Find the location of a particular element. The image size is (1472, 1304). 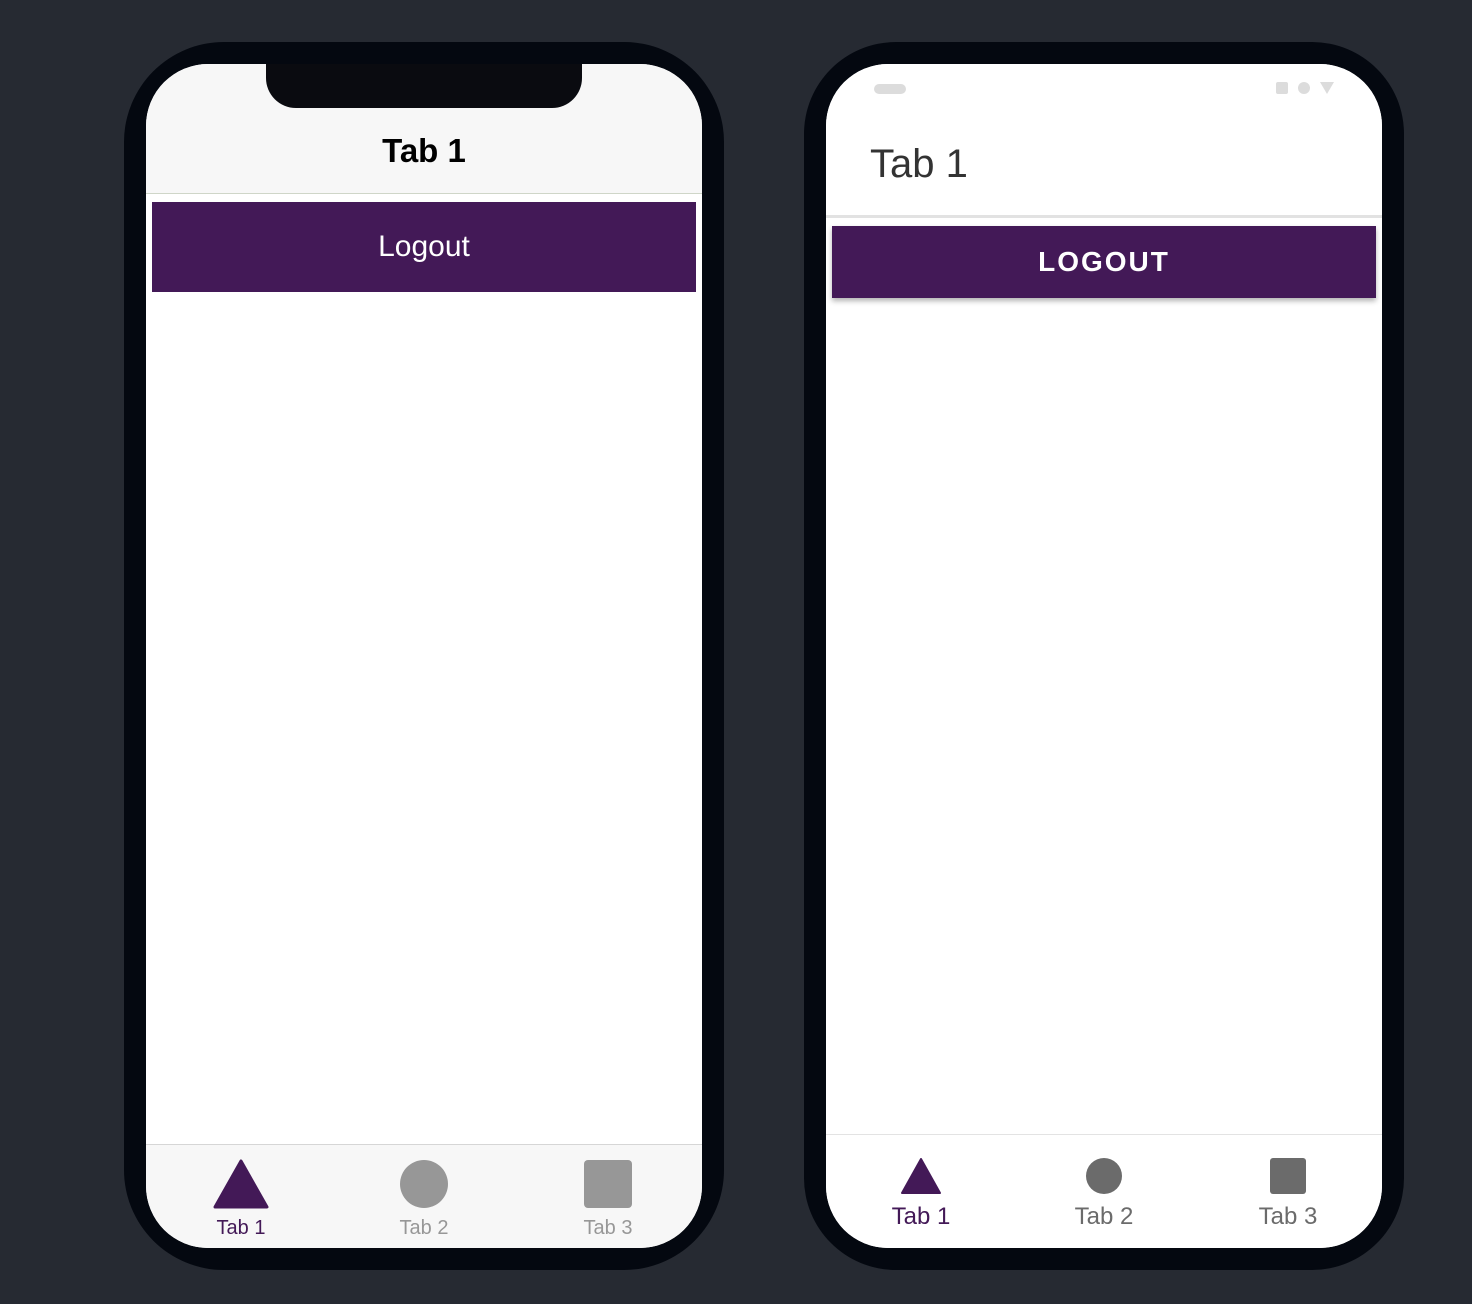

signal-icon is located at coordinates (1304, 88).